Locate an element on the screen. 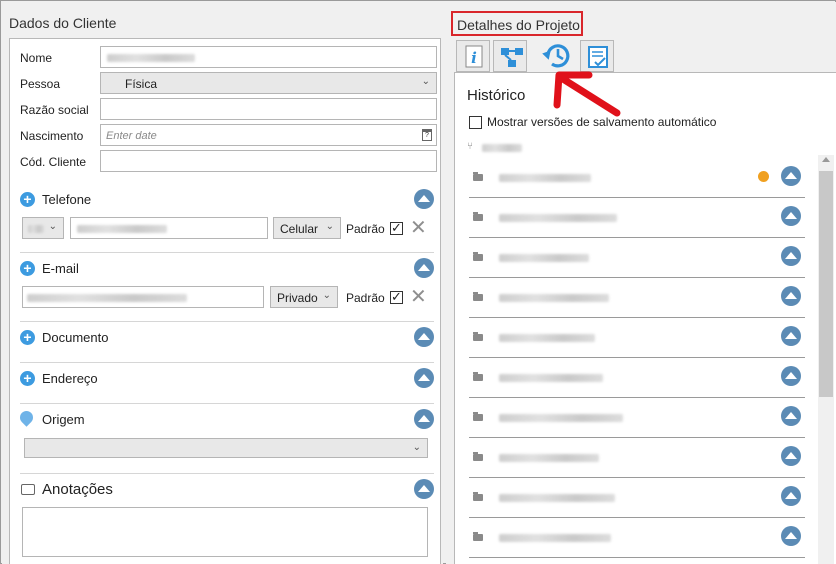 The width and height of the screenshot is (836, 564). tab-structure is located at coordinates (510, 56).